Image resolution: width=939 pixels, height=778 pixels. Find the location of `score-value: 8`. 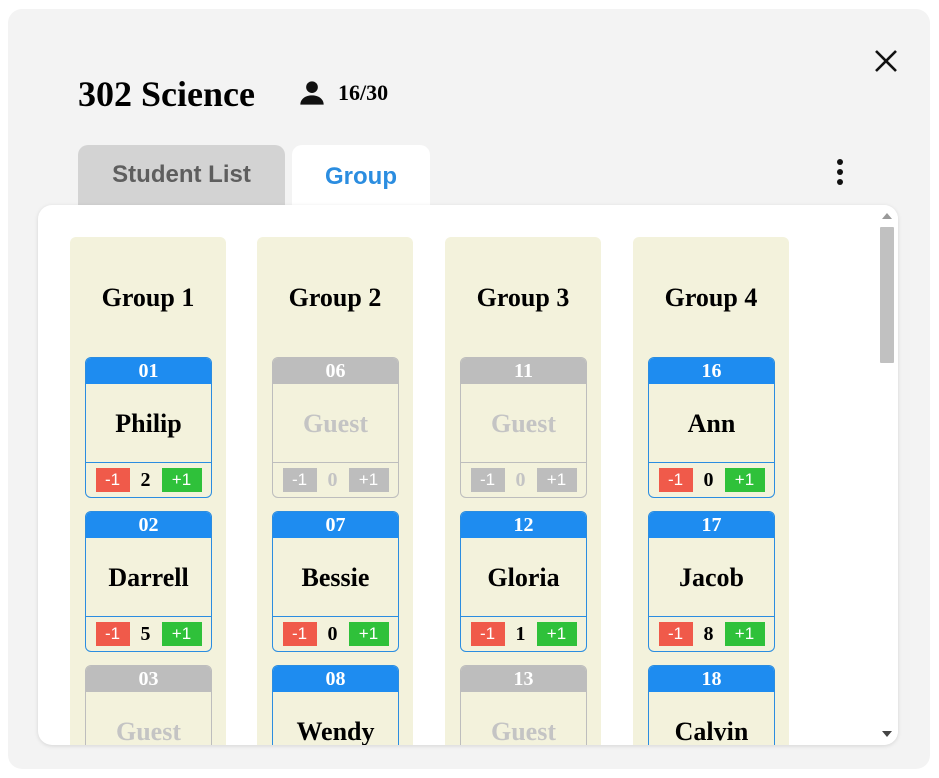

score-value: 8 is located at coordinates (708, 633).